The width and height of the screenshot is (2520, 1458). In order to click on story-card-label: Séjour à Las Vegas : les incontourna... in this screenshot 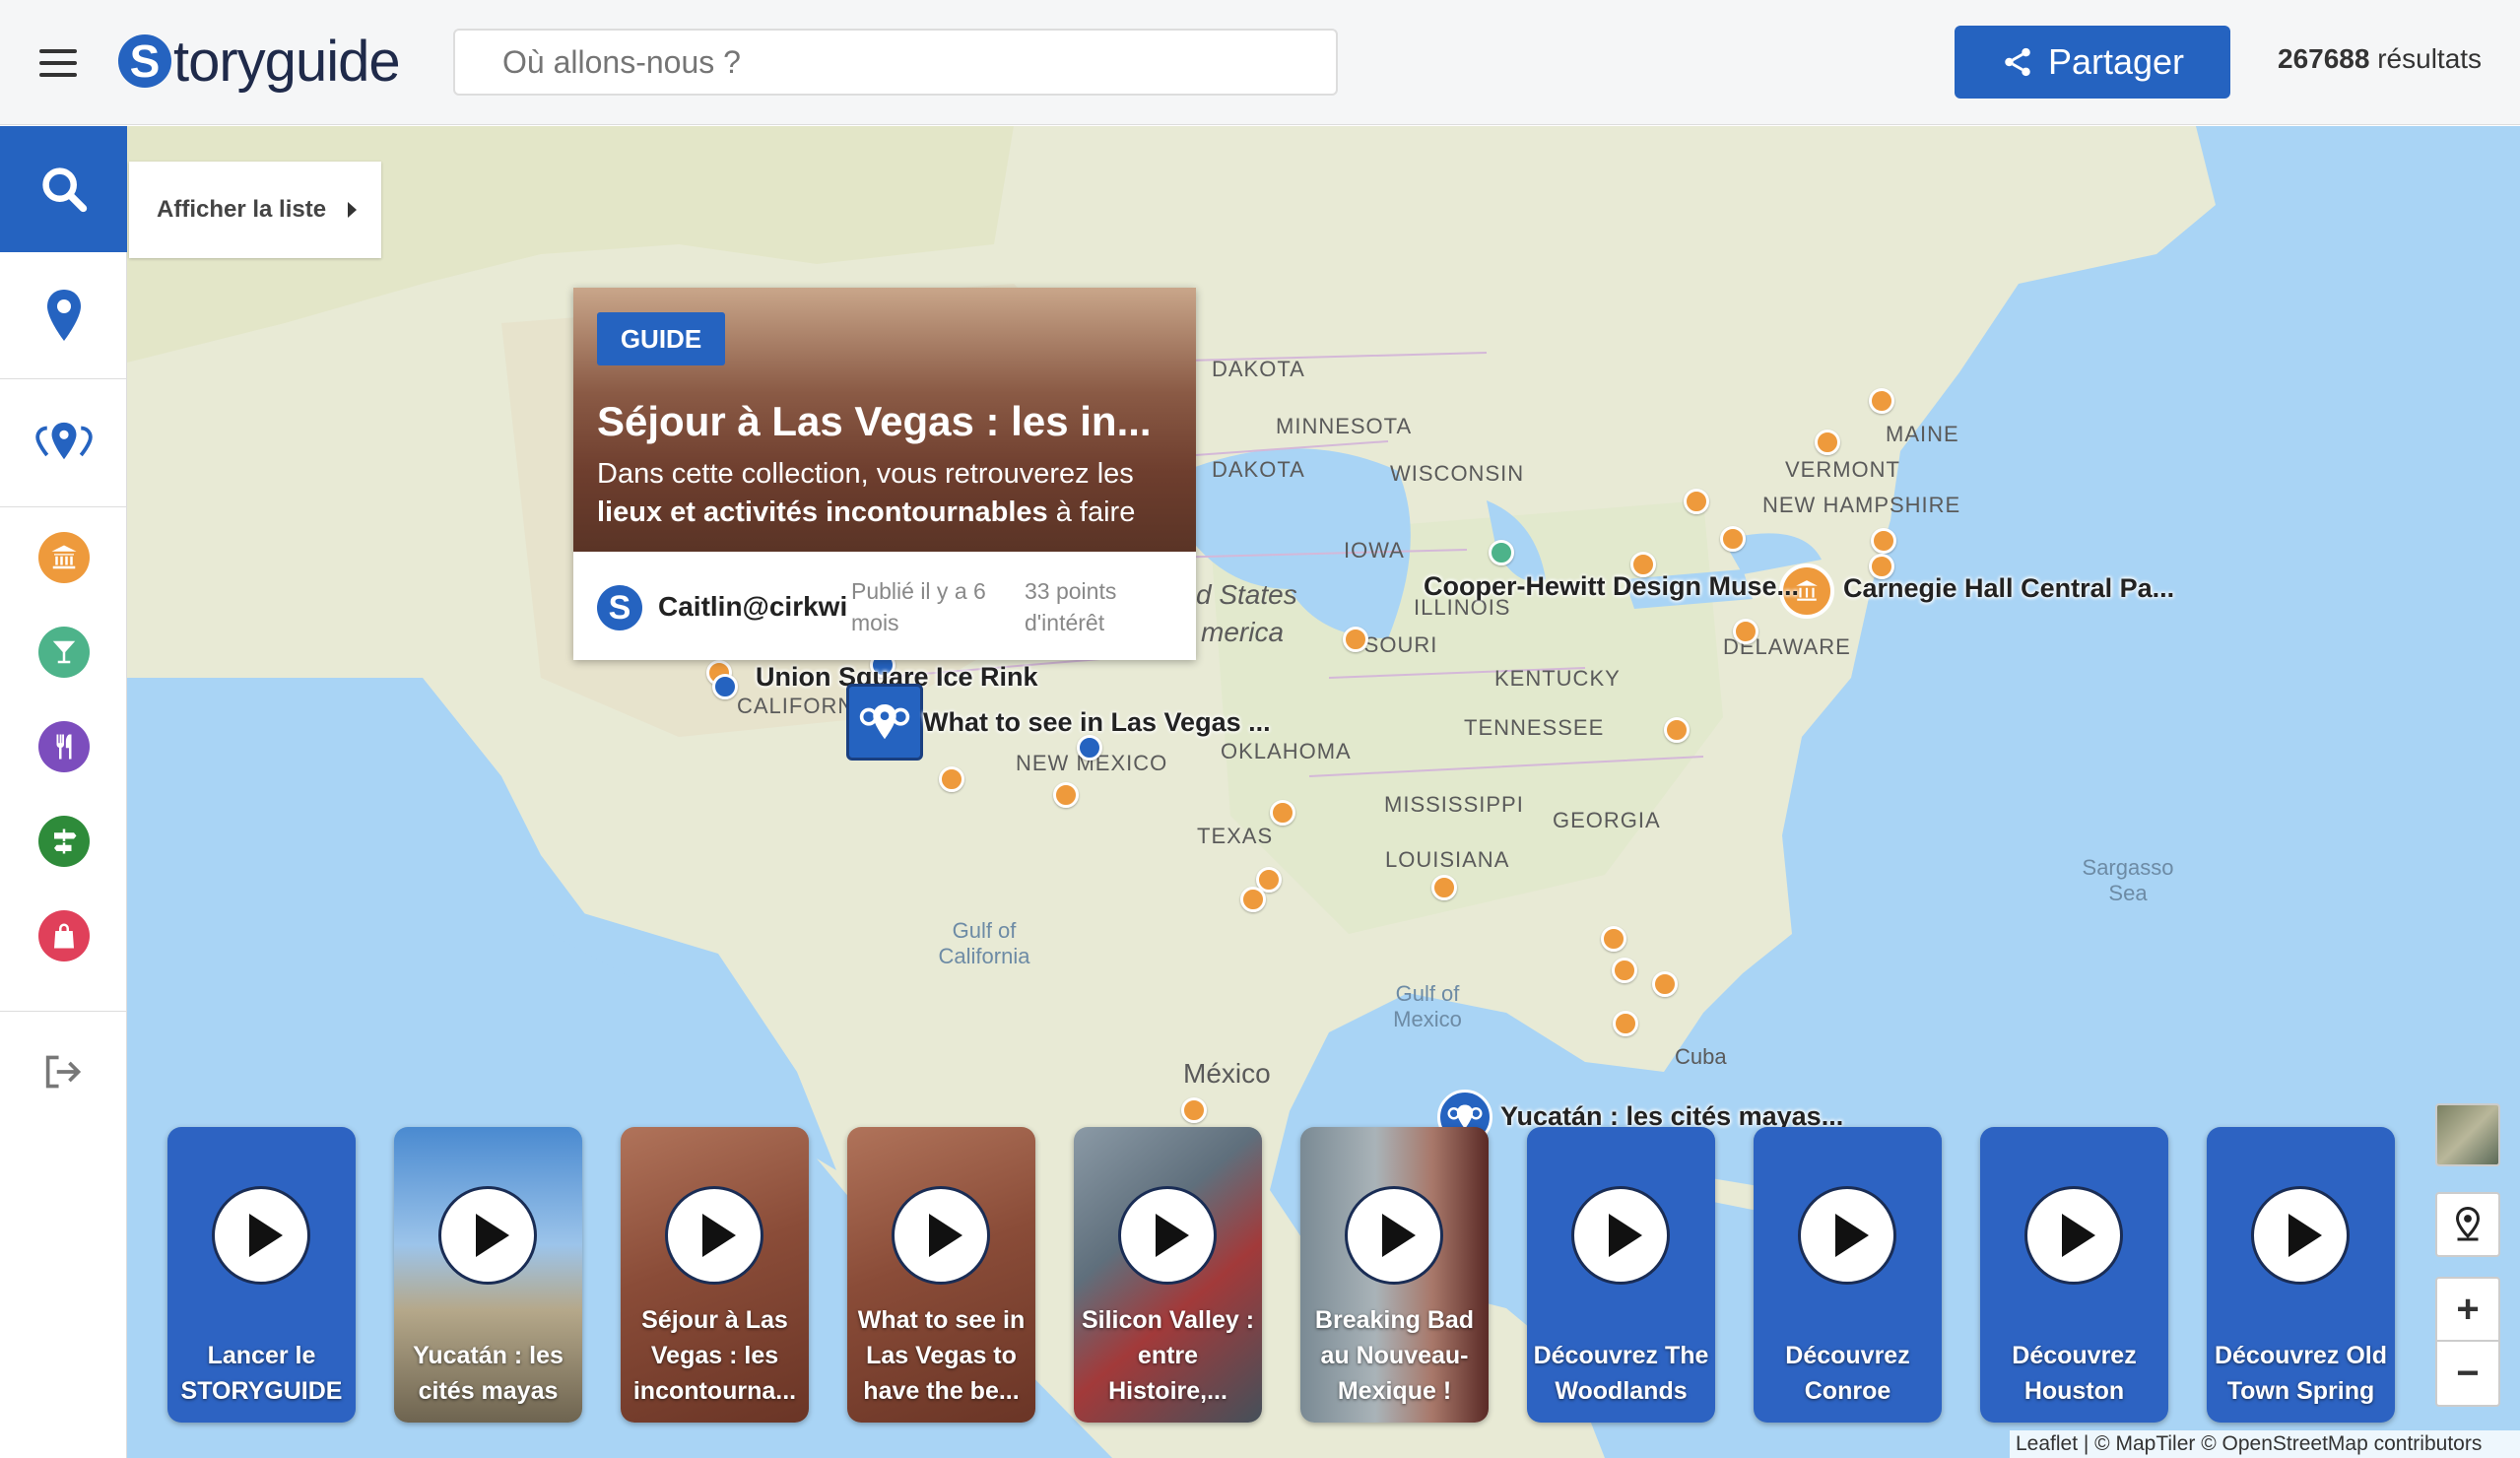, I will do `click(714, 1355)`.